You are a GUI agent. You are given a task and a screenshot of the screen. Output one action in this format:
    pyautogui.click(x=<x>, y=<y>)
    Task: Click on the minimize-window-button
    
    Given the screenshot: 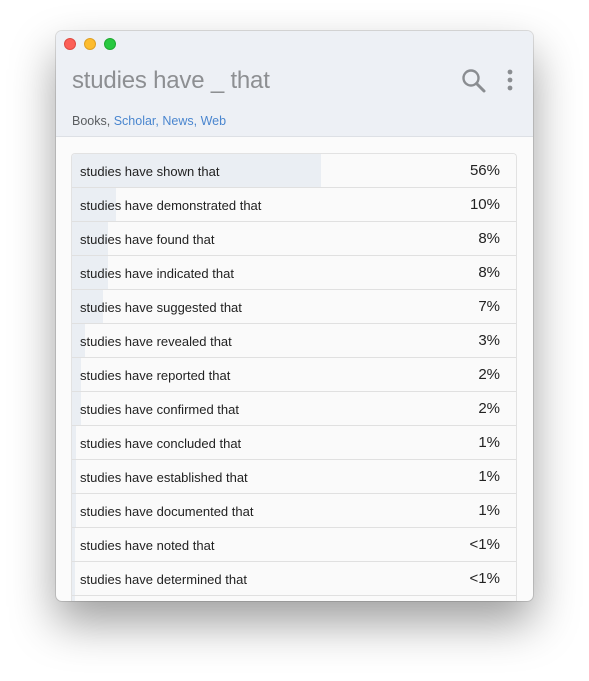 What is the action you would take?
    pyautogui.click(x=90, y=44)
    